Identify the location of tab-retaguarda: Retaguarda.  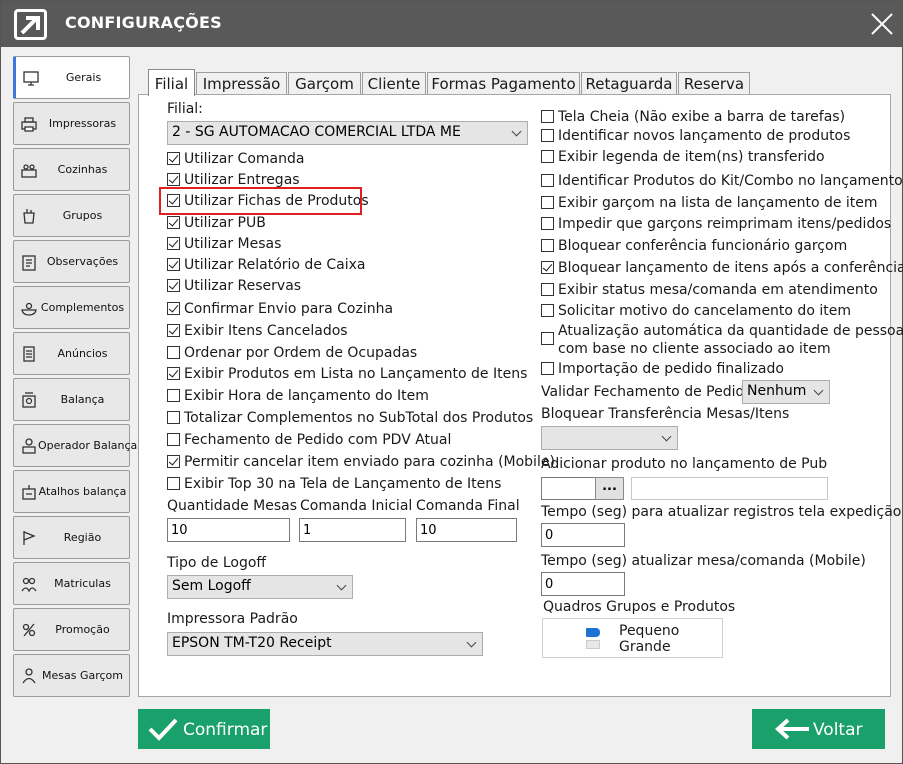
(629, 83).